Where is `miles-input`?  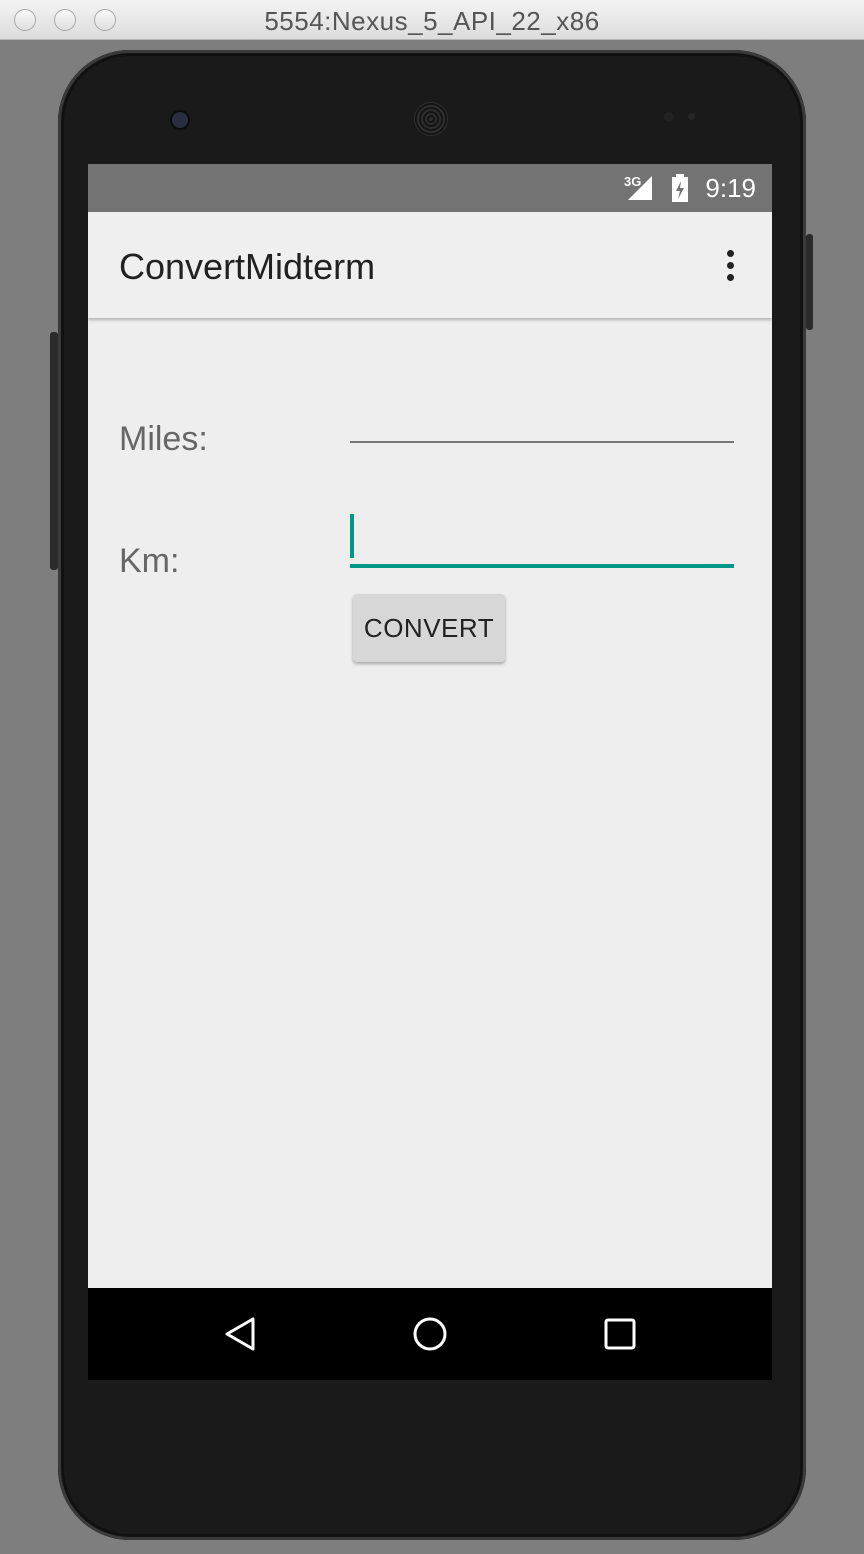 miles-input is located at coordinates (542, 422).